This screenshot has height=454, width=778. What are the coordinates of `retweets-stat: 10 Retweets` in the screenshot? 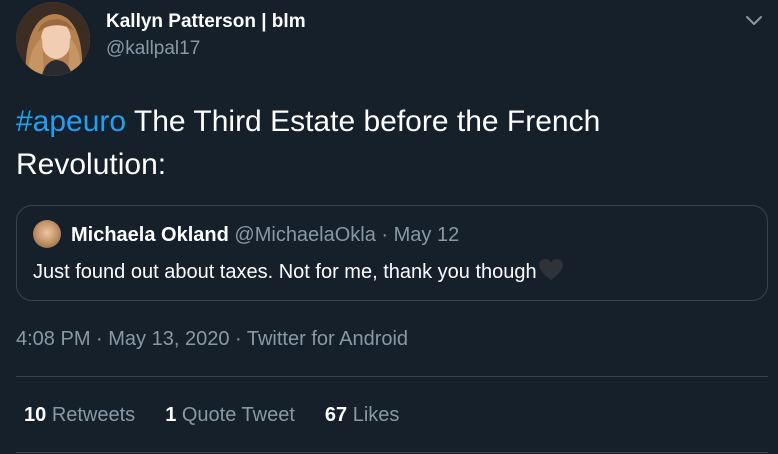 It's located at (79, 415).